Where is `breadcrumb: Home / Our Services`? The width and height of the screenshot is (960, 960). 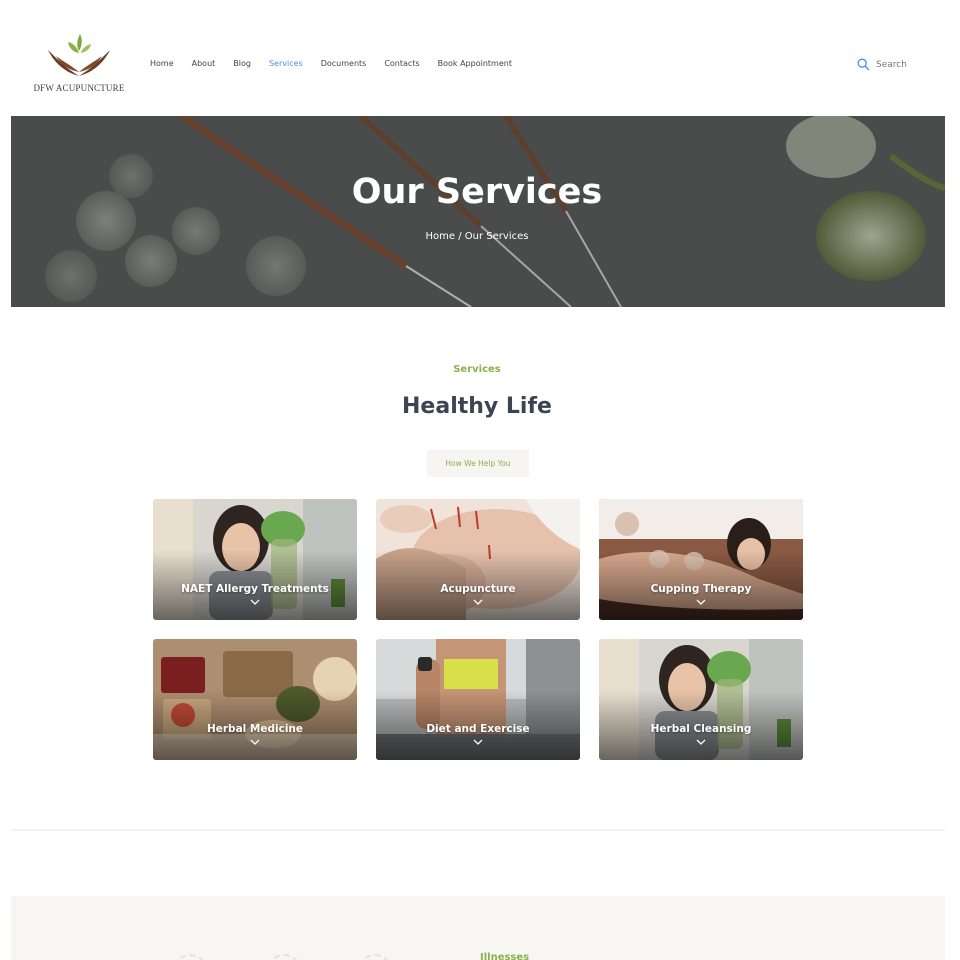 breadcrumb: Home / Our Services is located at coordinates (477, 236).